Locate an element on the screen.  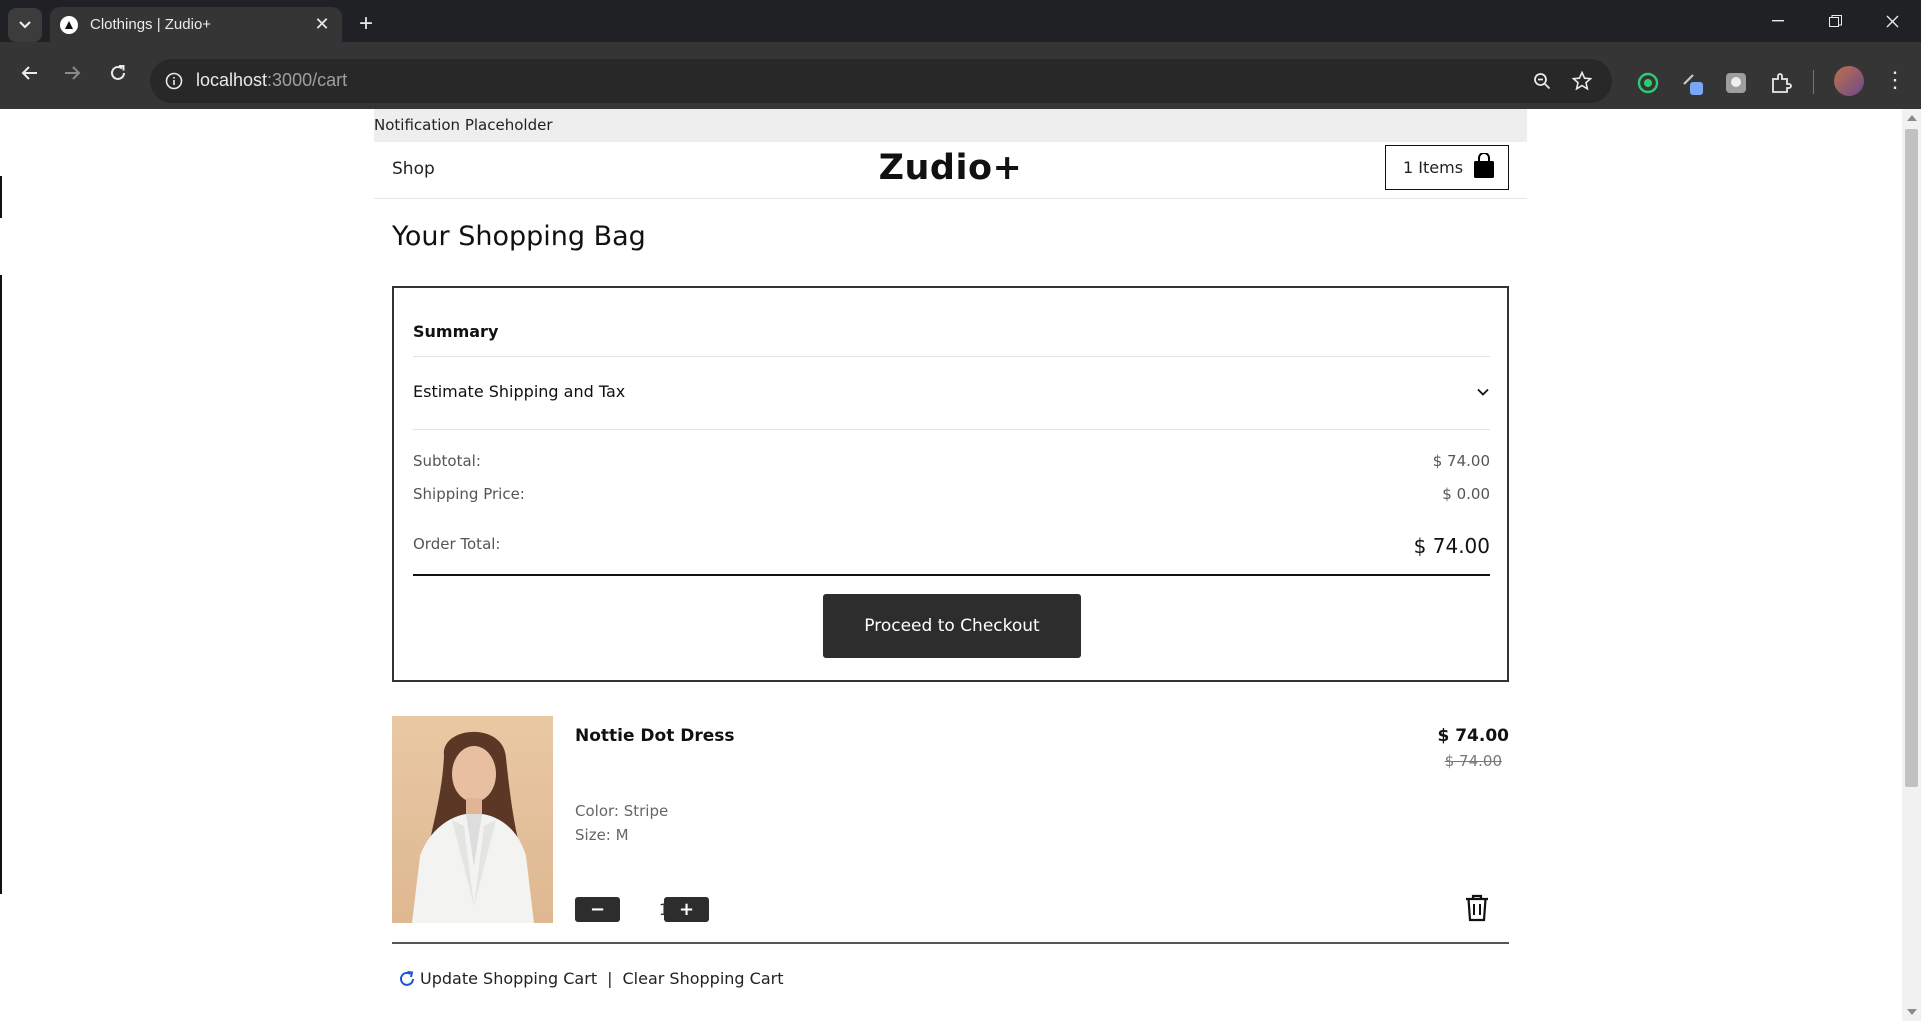
shopping-bag-icon is located at coordinates (1484, 167).